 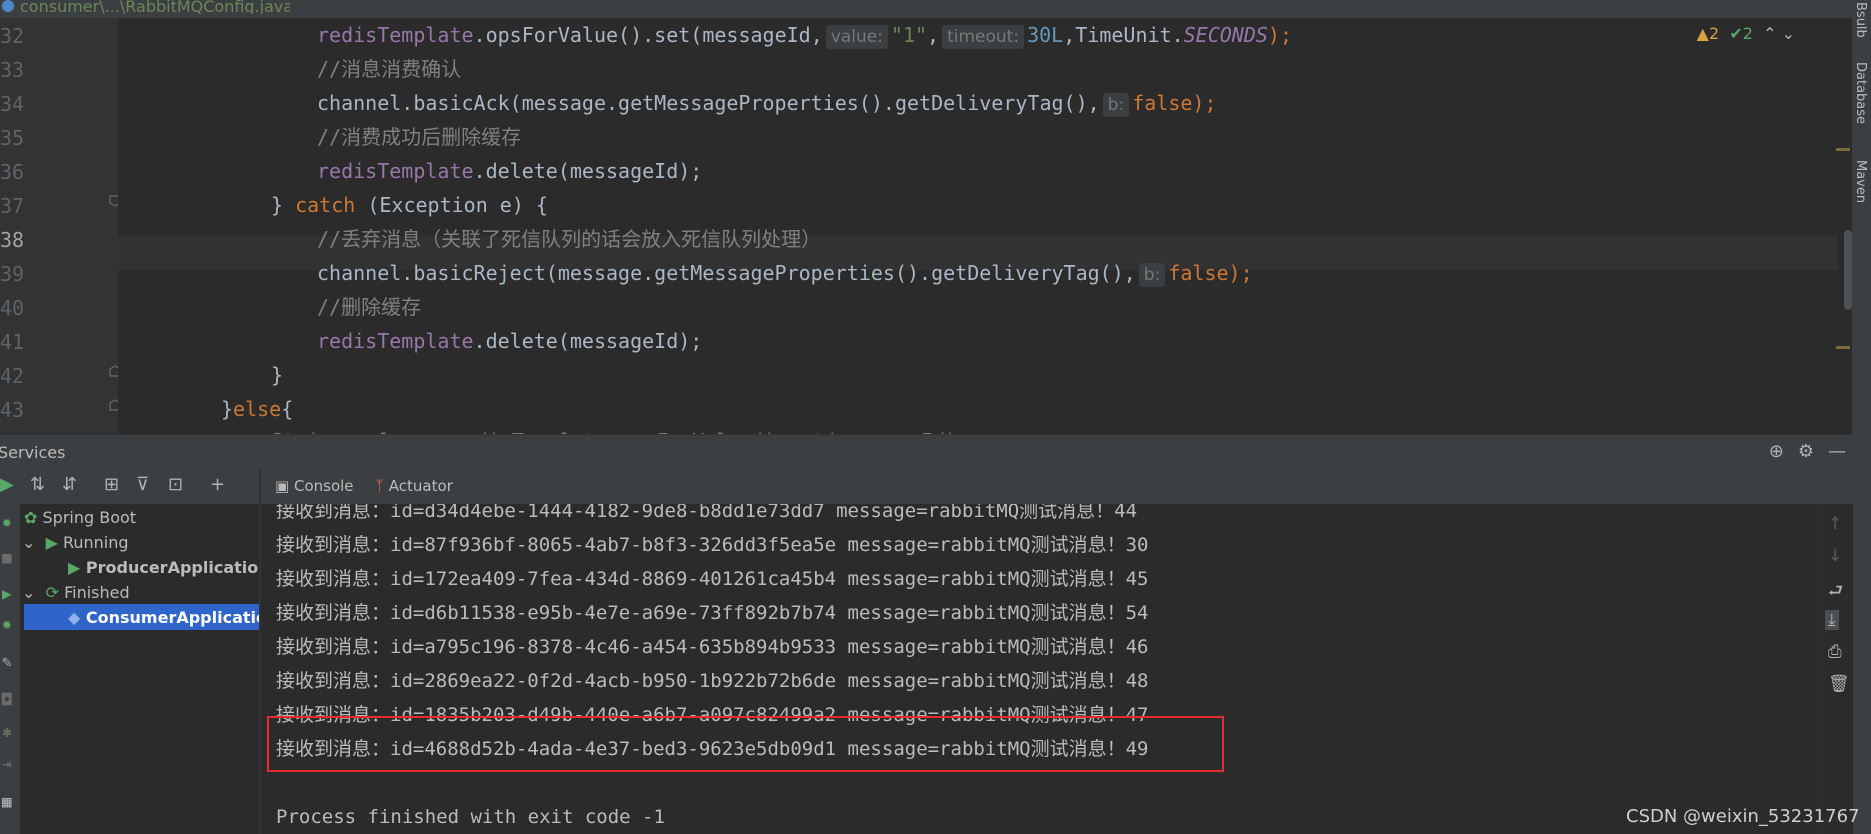 I want to click on code-line-36: redisTemplate.delete(messageId);, so click(x=510, y=171).